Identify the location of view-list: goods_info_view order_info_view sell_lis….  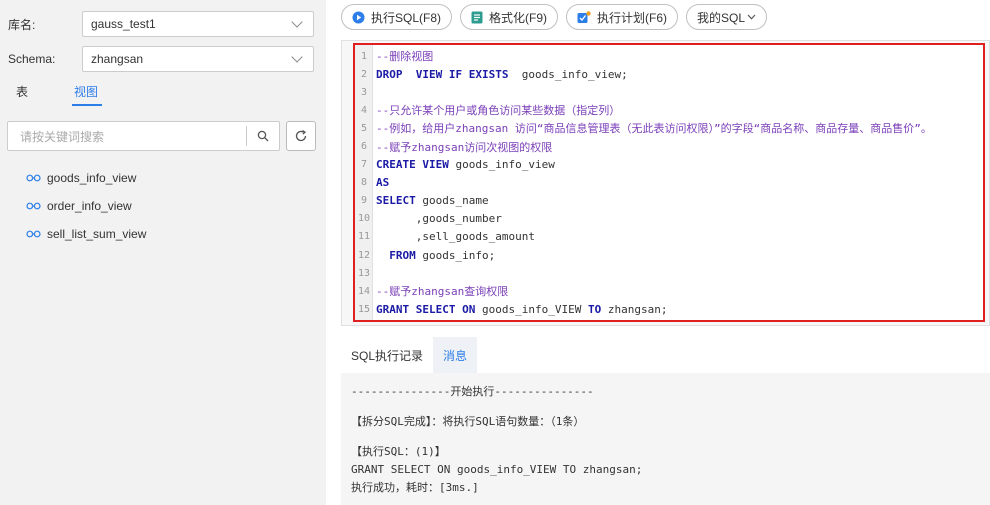
(86, 206).